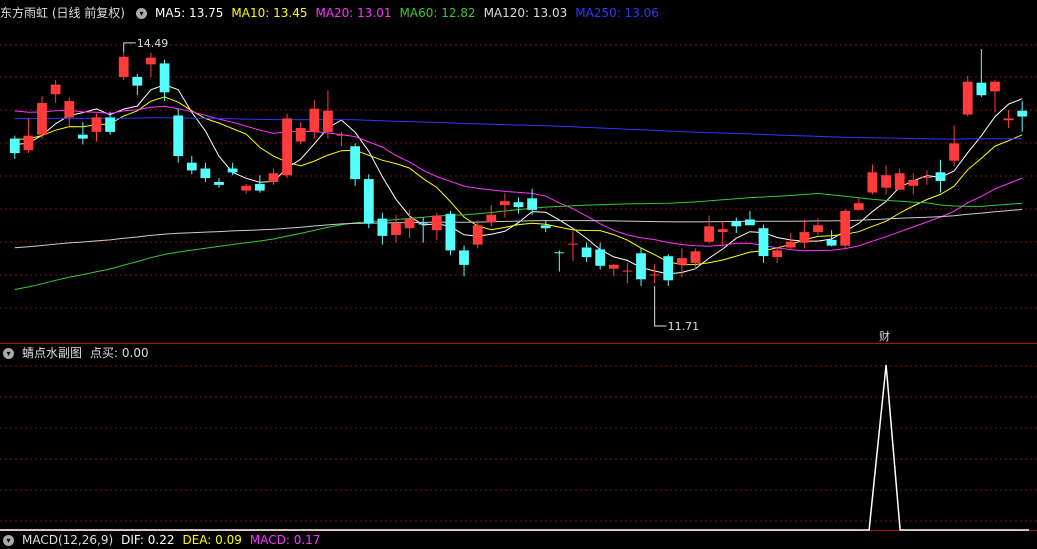 This screenshot has height=549, width=1037. I want to click on dea-label: DEA: 0.09, so click(212, 540).